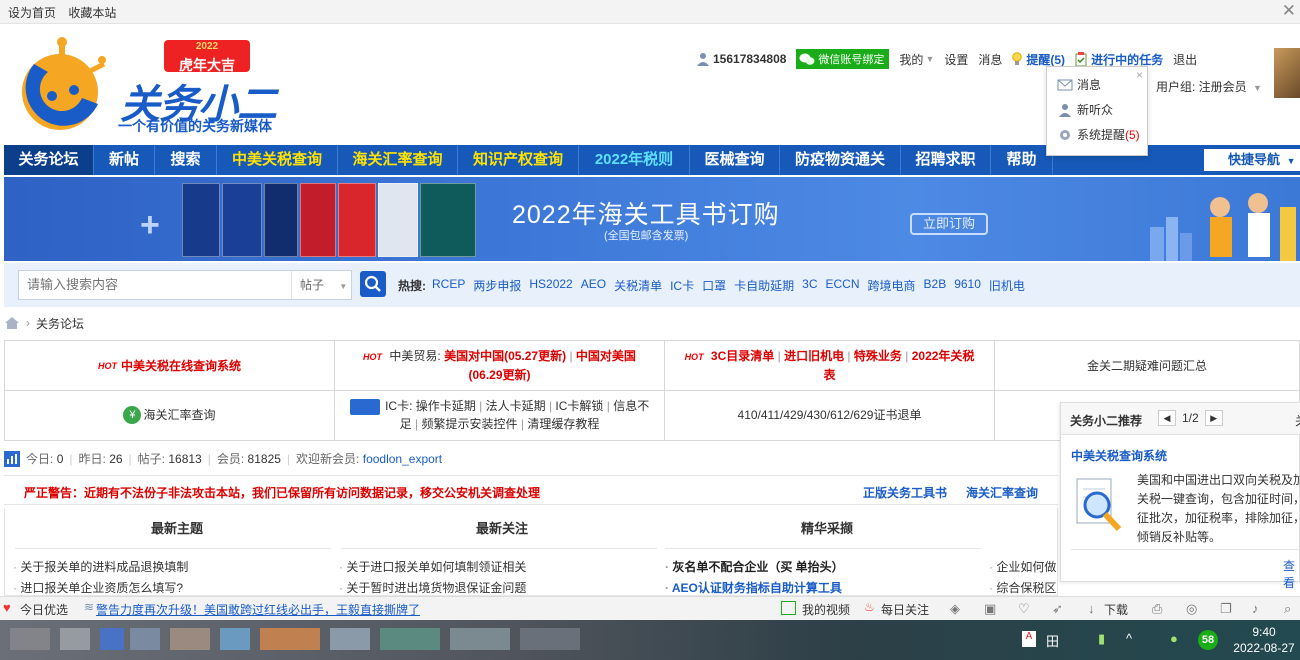 The width and height of the screenshot is (1300, 660). What do you see at coordinates (1174, 638) in the screenshot?
I see `wechat-tray-icon: ●` at bounding box center [1174, 638].